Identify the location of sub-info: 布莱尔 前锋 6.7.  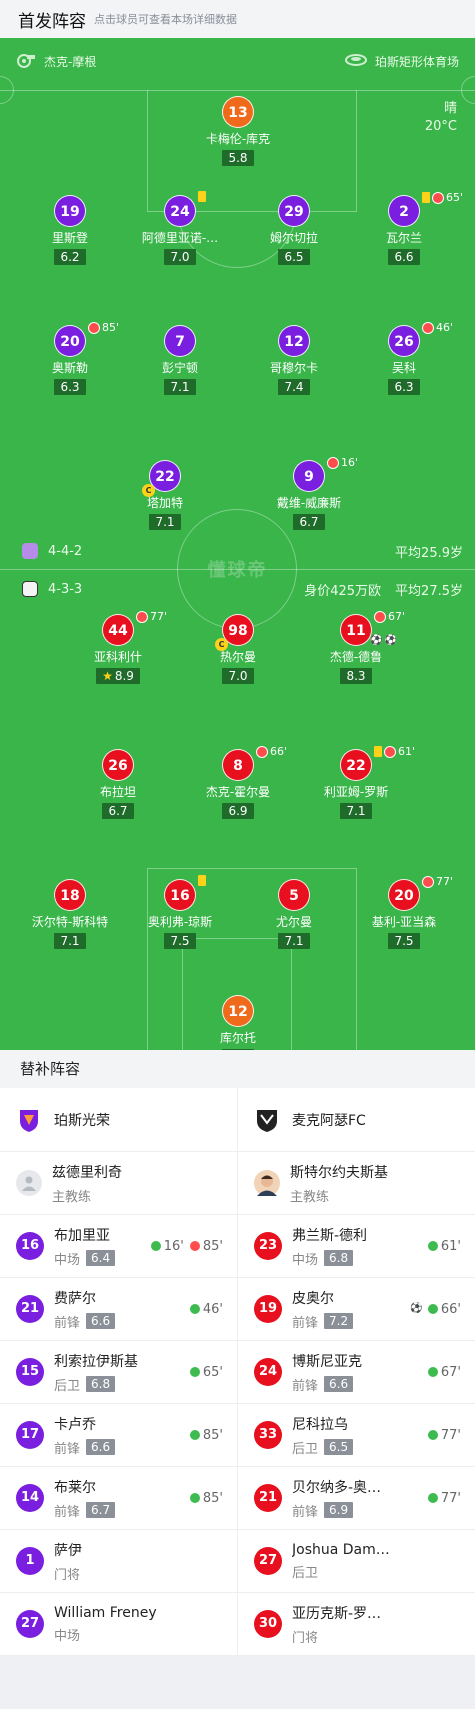
(121, 1498).